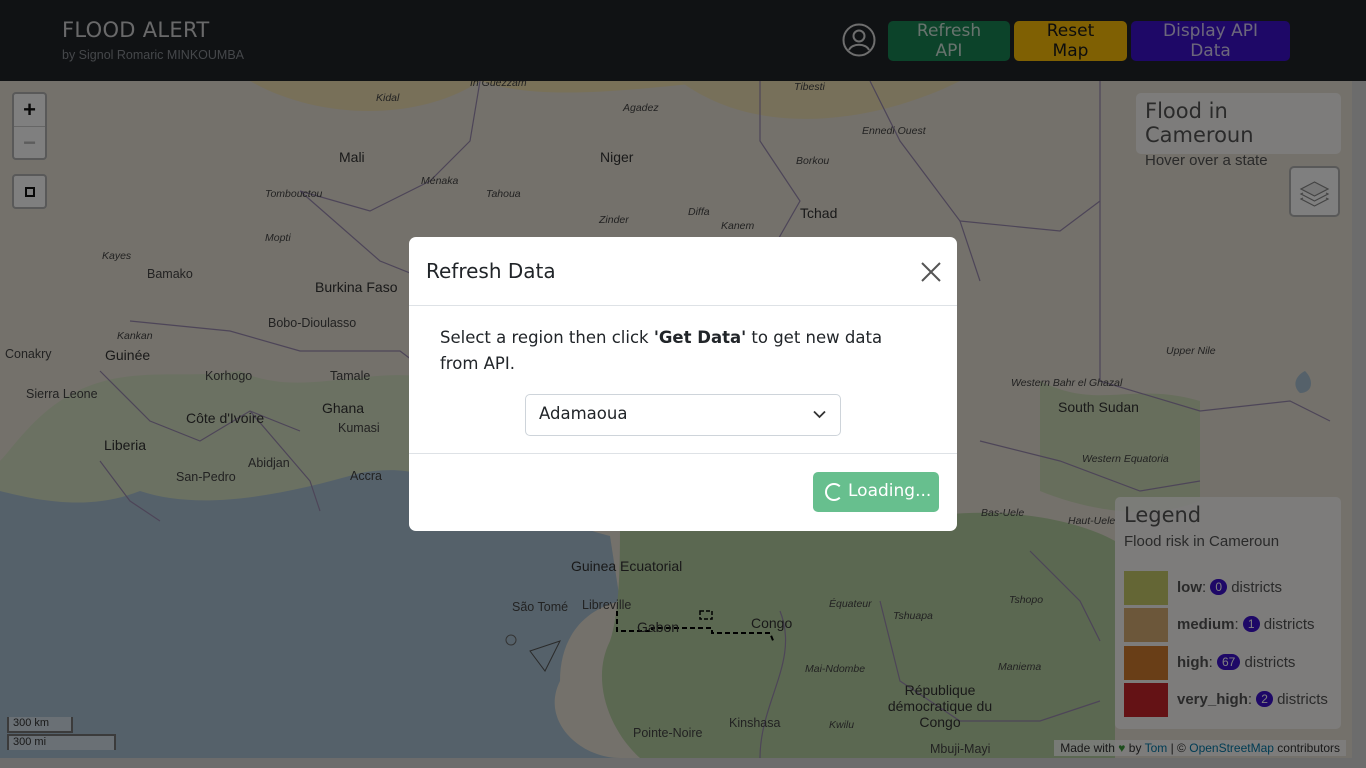 The width and height of the screenshot is (1366, 768). Describe the element at coordinates (683, 415) in the screenshot. I see `region-select: Adamaoua` at that location.